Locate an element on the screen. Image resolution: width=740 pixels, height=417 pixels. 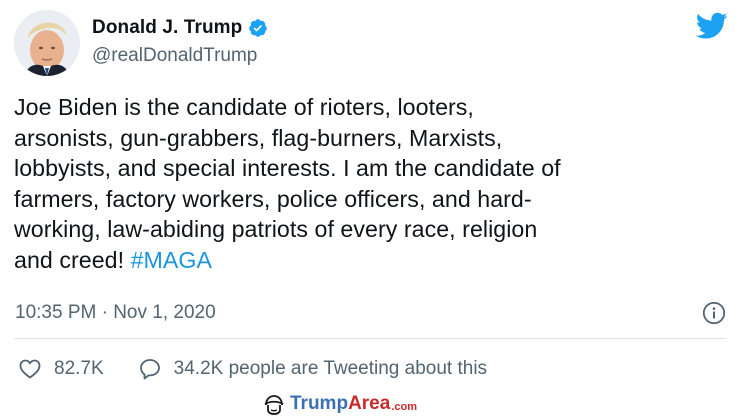
speech-bubble-icon is located at coordinates (149, 369).